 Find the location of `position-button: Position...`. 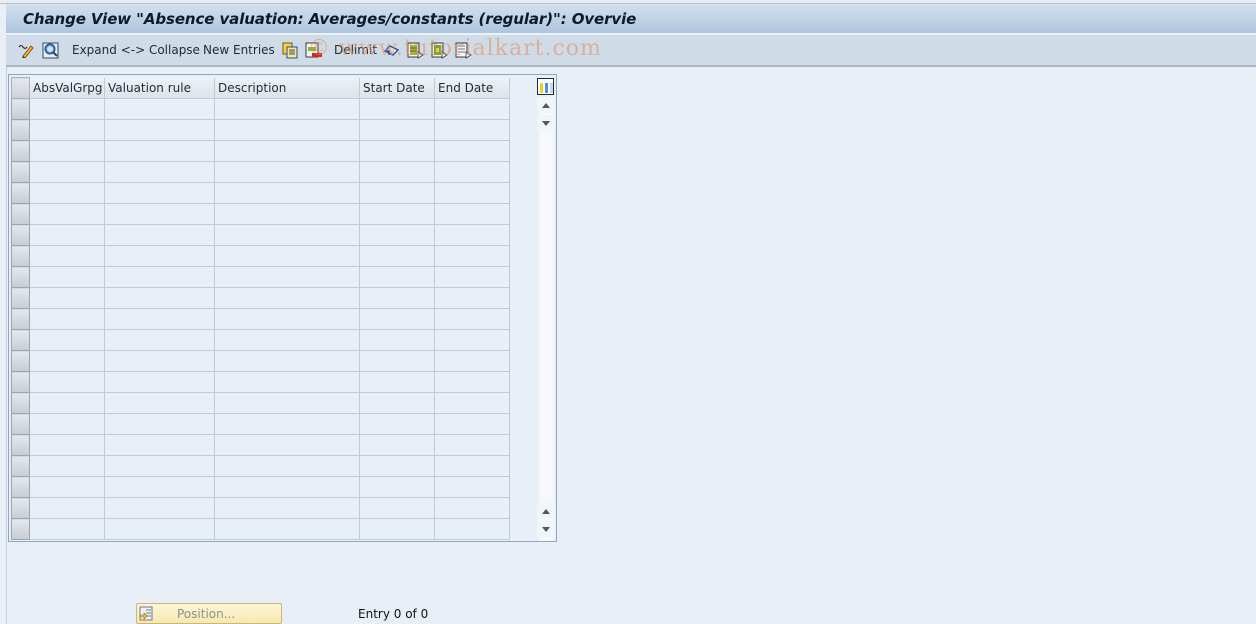

position-button: Position... is located at coordinates (209, 613).